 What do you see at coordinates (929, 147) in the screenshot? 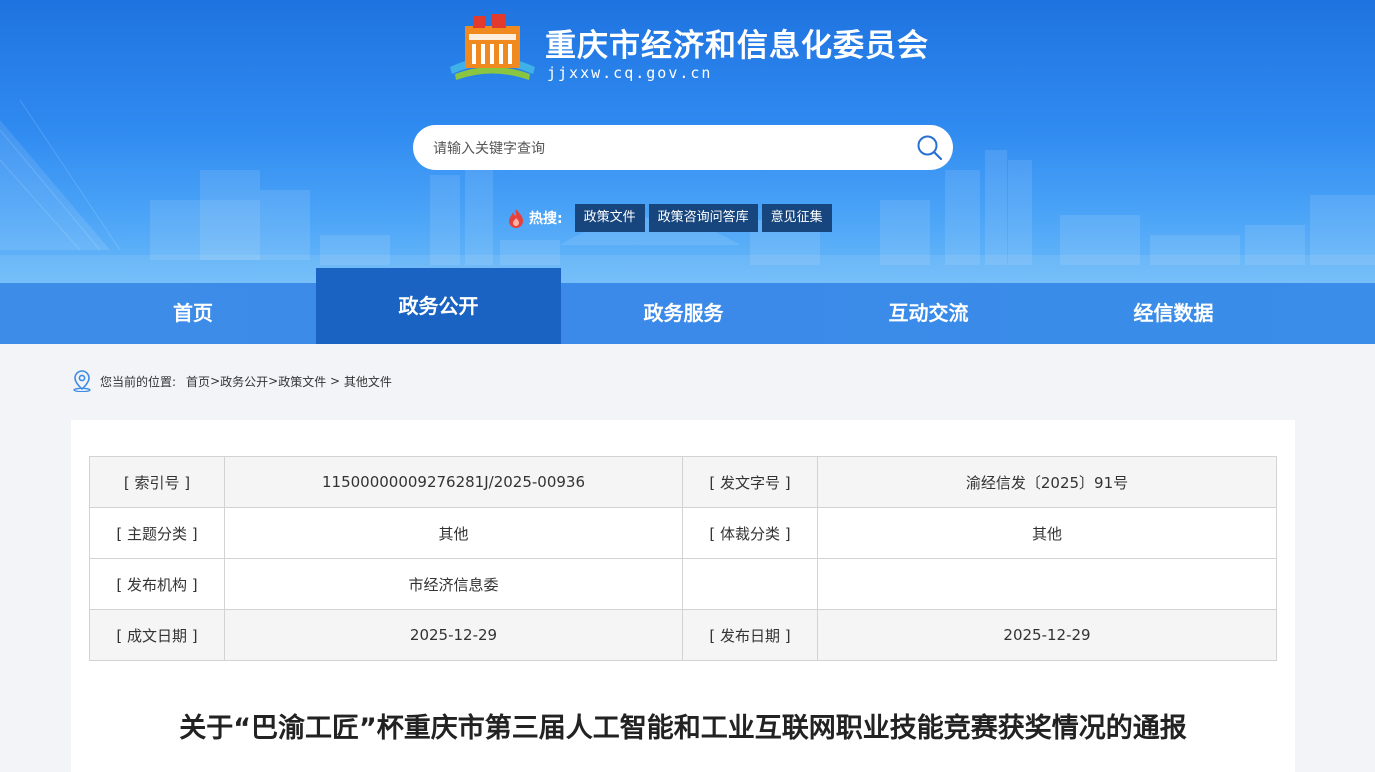
I see `search-icon` at bounding box center [929, 147].